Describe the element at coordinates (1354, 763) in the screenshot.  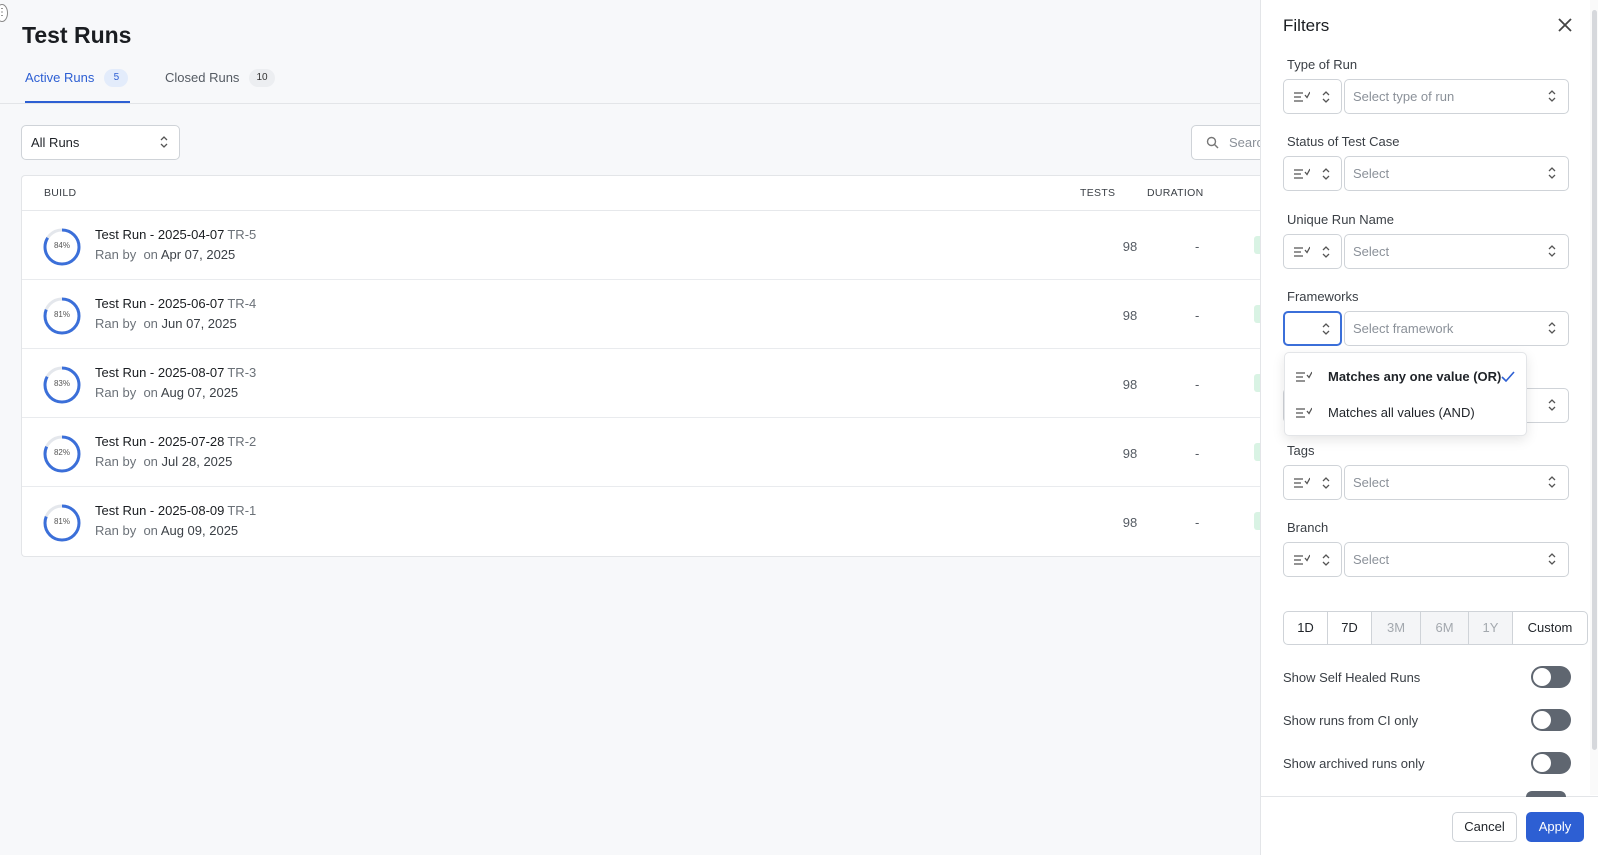
I see `toggle-label: Show archived runs only` at that location.